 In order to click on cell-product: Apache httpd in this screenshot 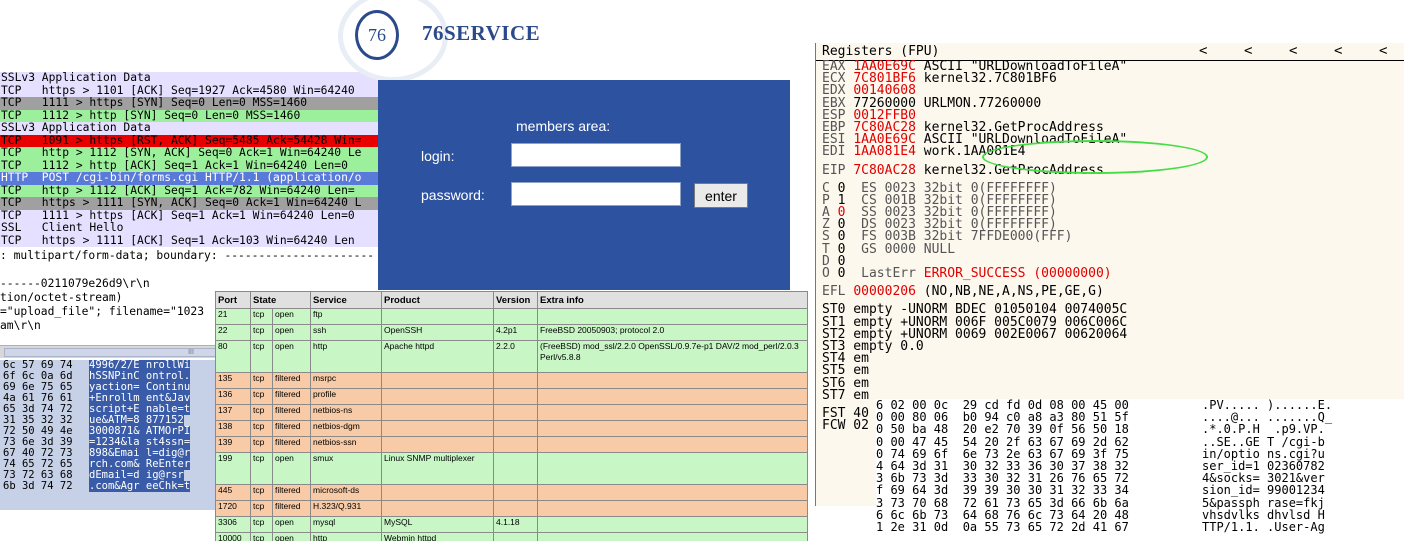, I will do `click(437, 356)`.